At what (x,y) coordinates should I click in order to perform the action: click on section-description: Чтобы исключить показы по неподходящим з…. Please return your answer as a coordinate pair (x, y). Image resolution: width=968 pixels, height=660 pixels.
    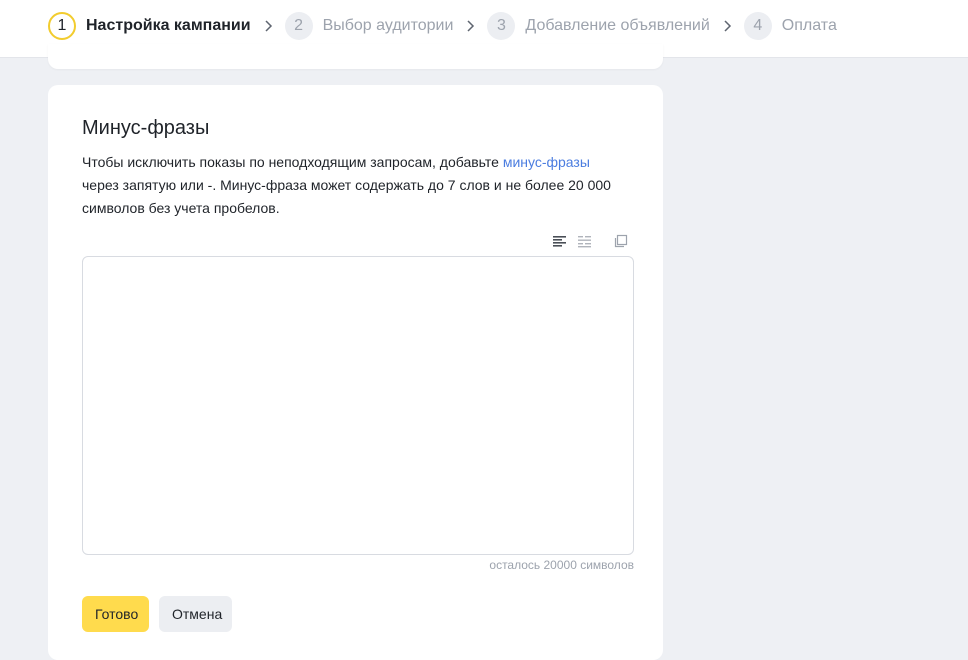
    Looking at the image, I should click on (352, 185).